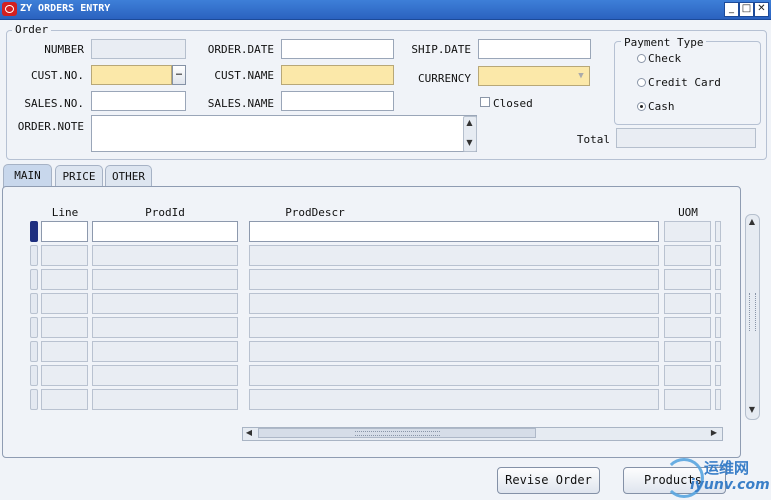 This screenshot has width=771, height=500. I want to click on col-header-line: Line, so click(65, 212).